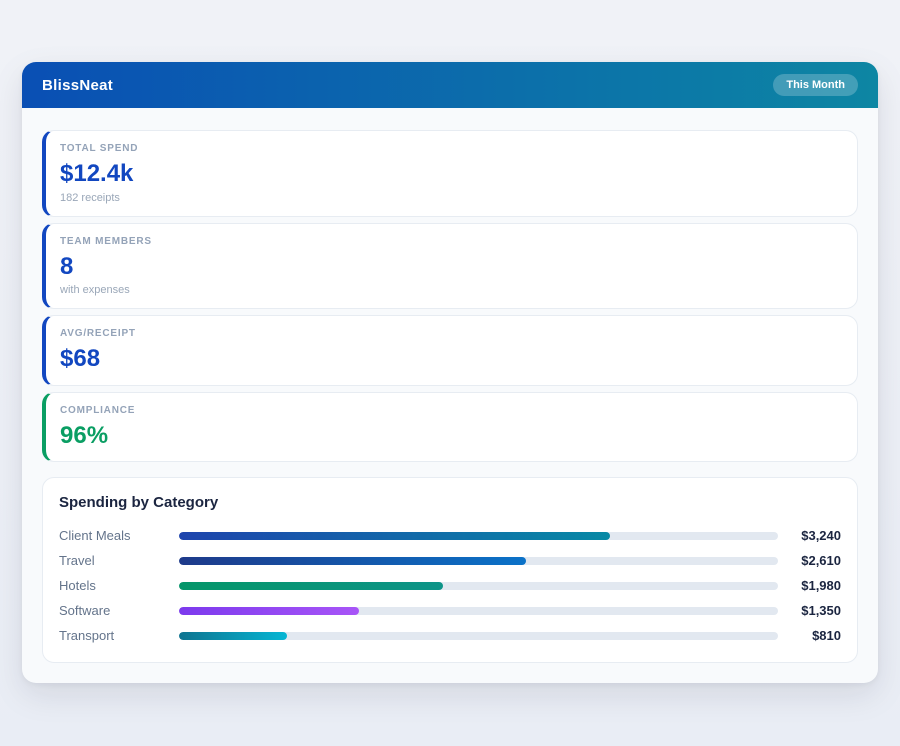 This screenshot has height=746, width=900. I want to click on stat-card: TOTAL SPEND $12.4k 182 receipts, so click(450, 173).